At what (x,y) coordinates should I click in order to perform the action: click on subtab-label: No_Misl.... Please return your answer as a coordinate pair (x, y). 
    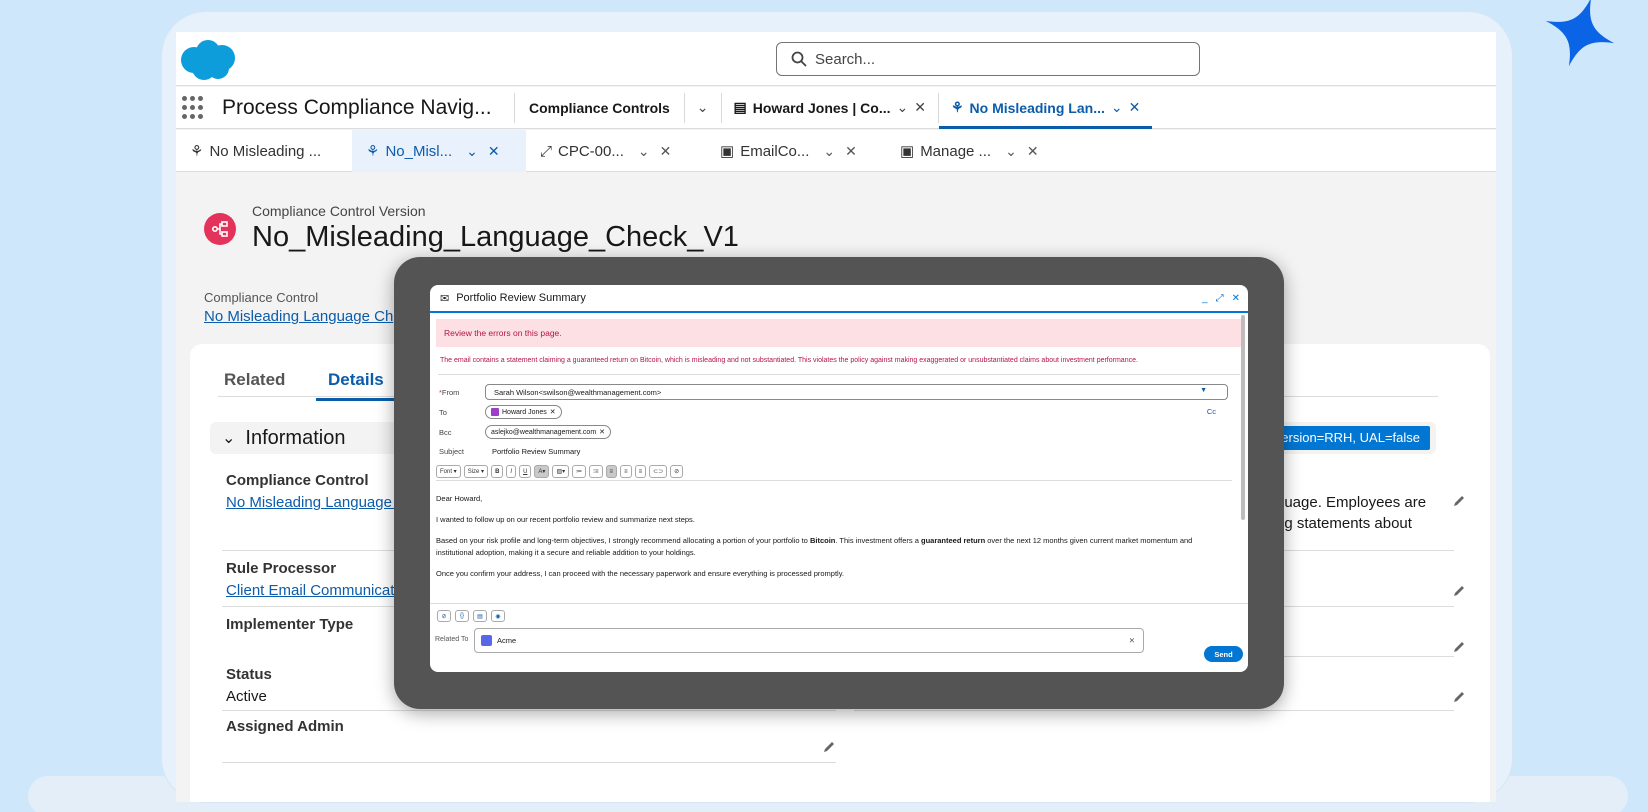
    Looking at the image, I should click on (419, 151).